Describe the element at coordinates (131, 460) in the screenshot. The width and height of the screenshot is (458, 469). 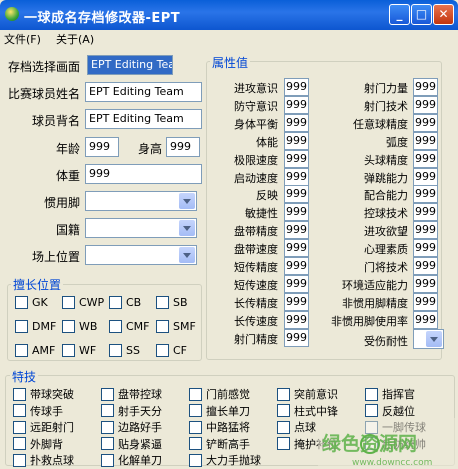
I see `checkbox-化解单刀: 化解单刀` at that location.